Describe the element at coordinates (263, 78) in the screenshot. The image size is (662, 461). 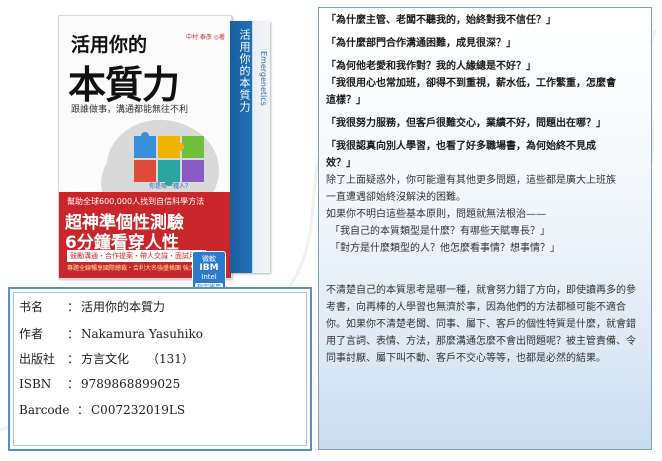
I see `spine-side-text: Emergenetics` at that location.